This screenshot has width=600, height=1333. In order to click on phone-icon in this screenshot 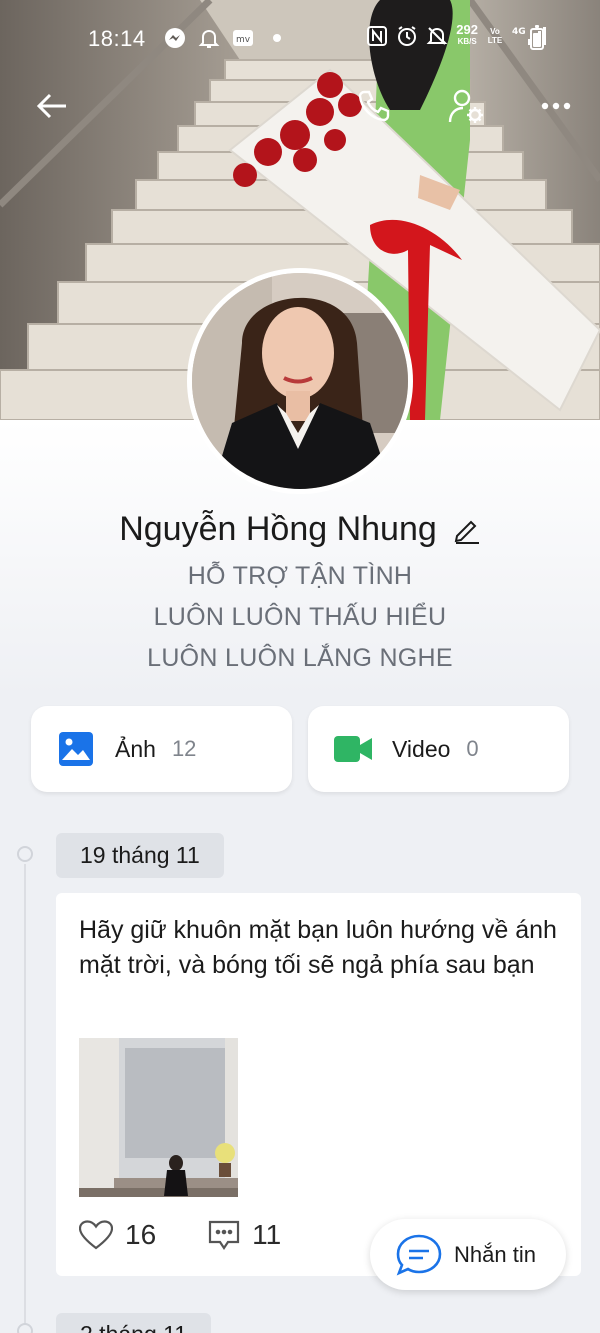, I will do `click(374, 106)`.